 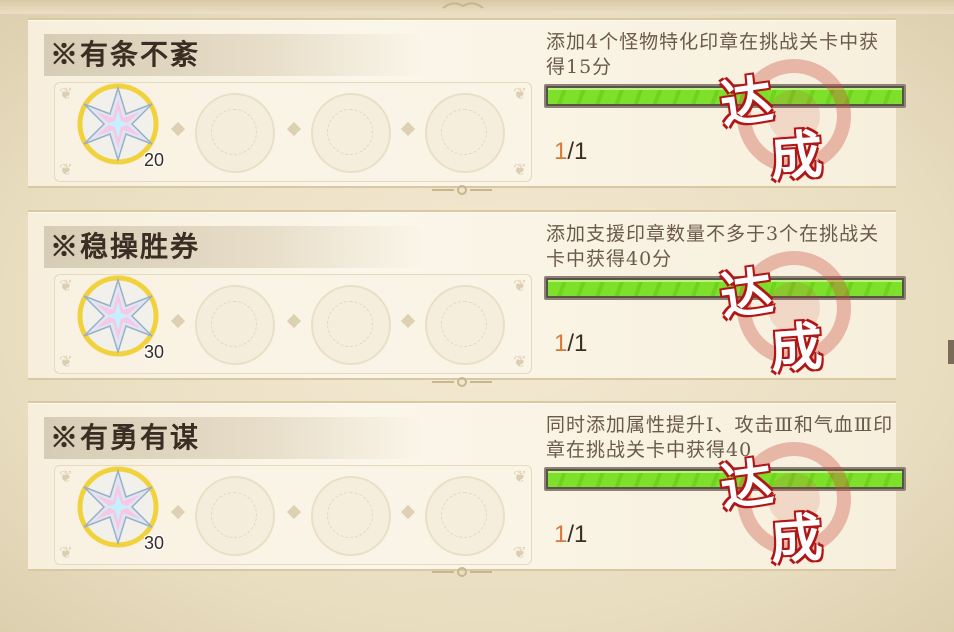 I want to click on scroll-handle, so click(x=951, y=352).